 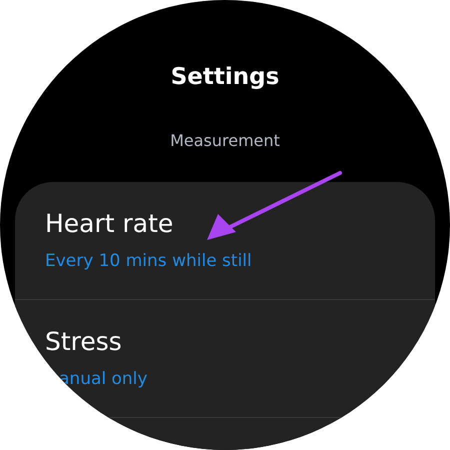 What do you see at coordinates (225, 77) in the screenshot?
I see `screen-title: Settings` at bounding box center [225, 77].